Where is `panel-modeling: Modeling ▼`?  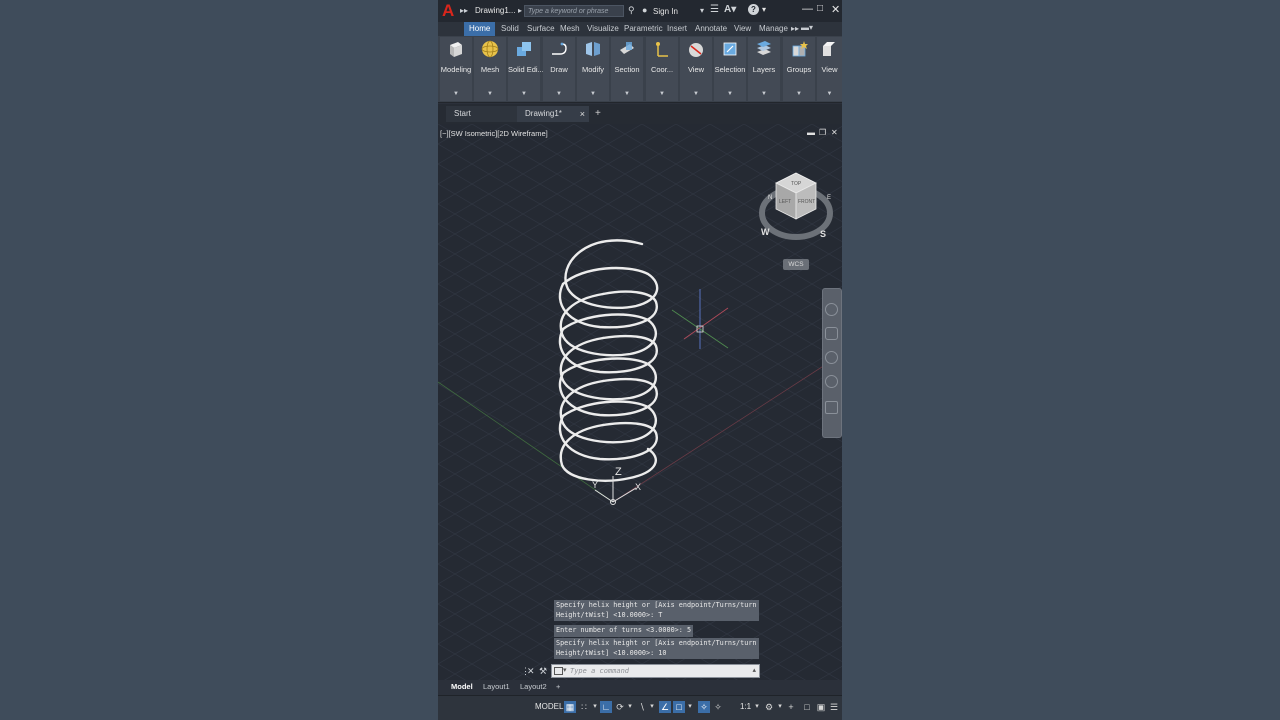
panel-modeling: Modeling ▼ is located at coordinates (456, 69).